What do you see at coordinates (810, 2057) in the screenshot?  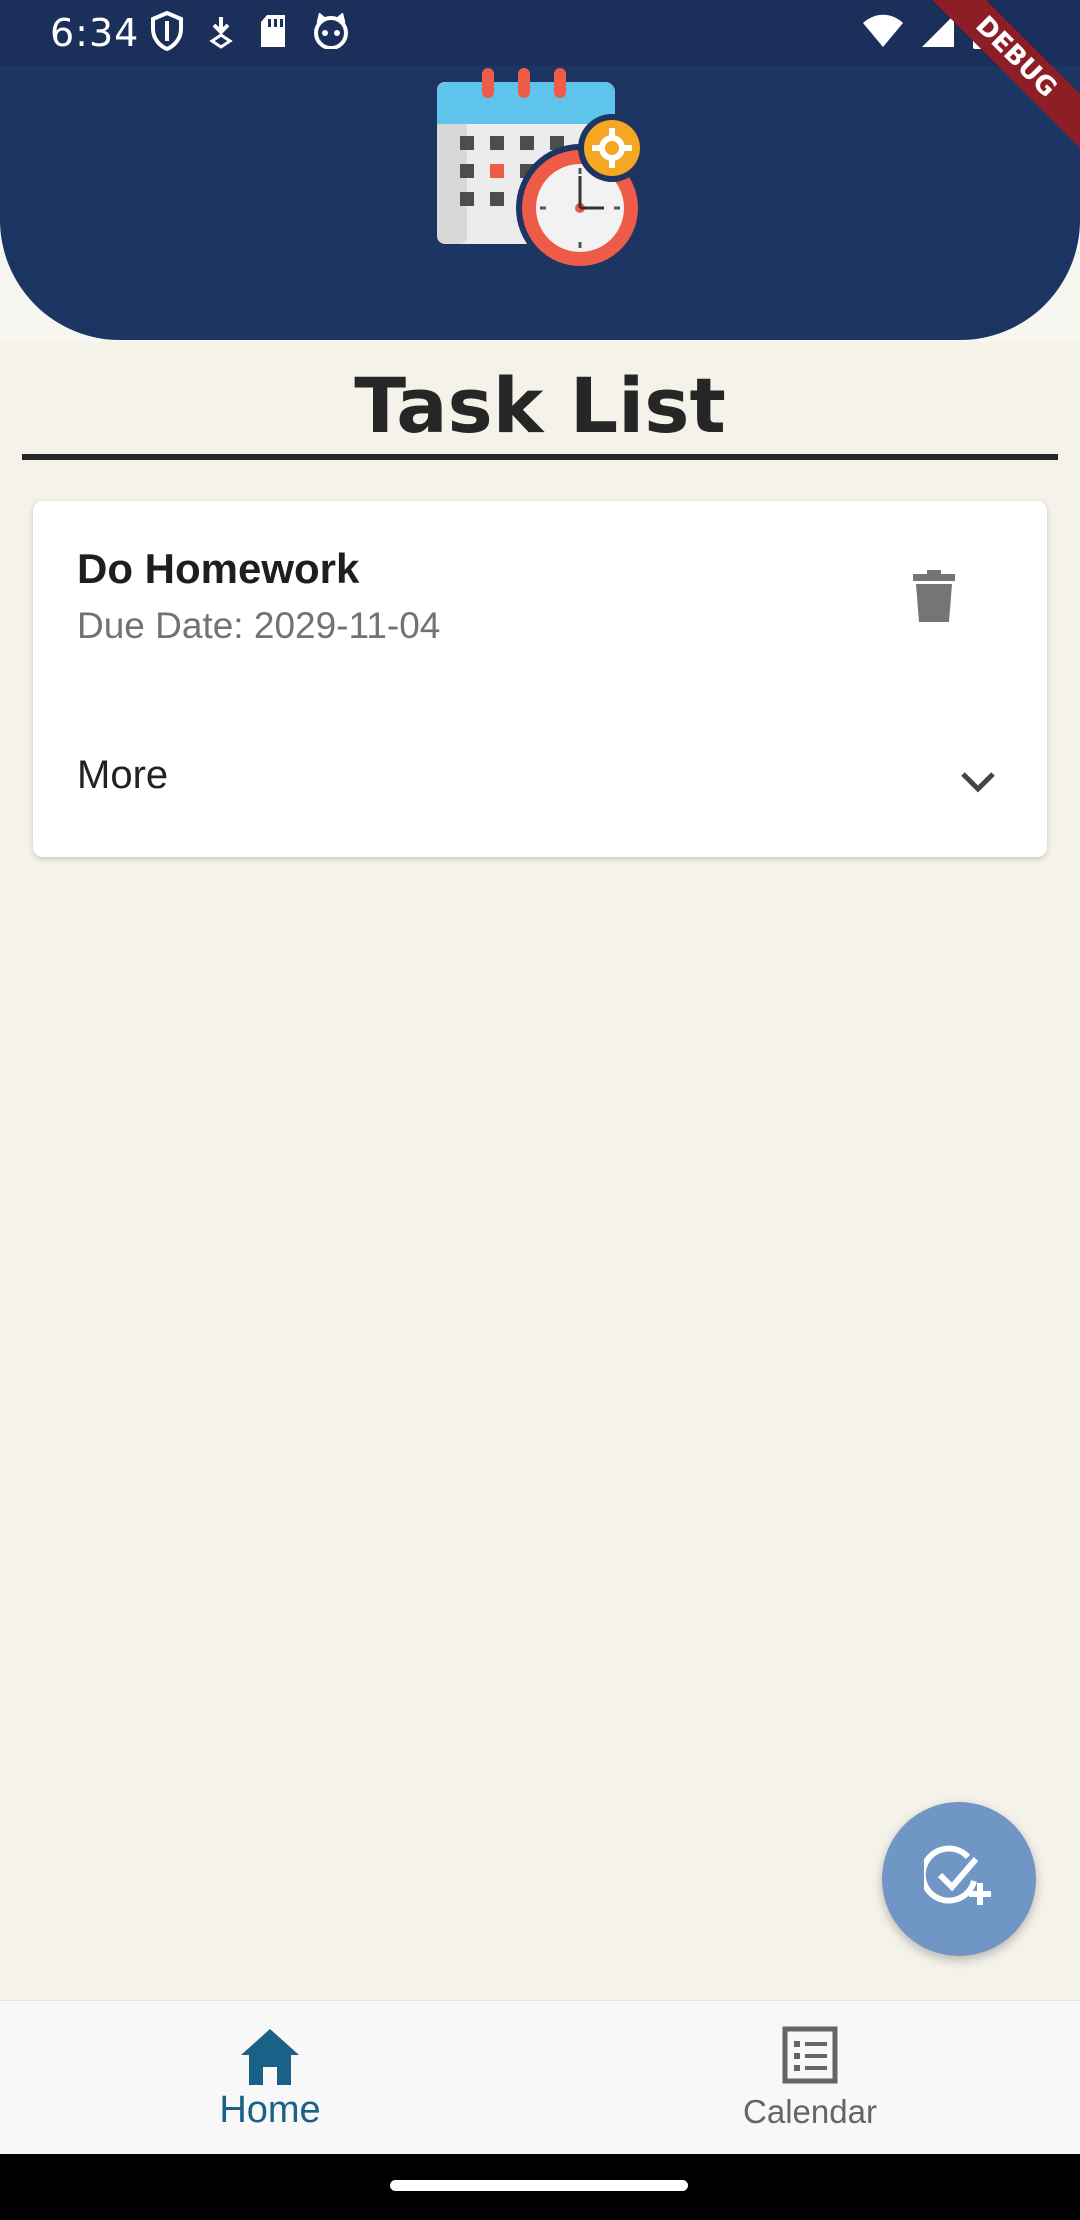 I see `calendar-list-icon` at bounding box center [810, 2057].